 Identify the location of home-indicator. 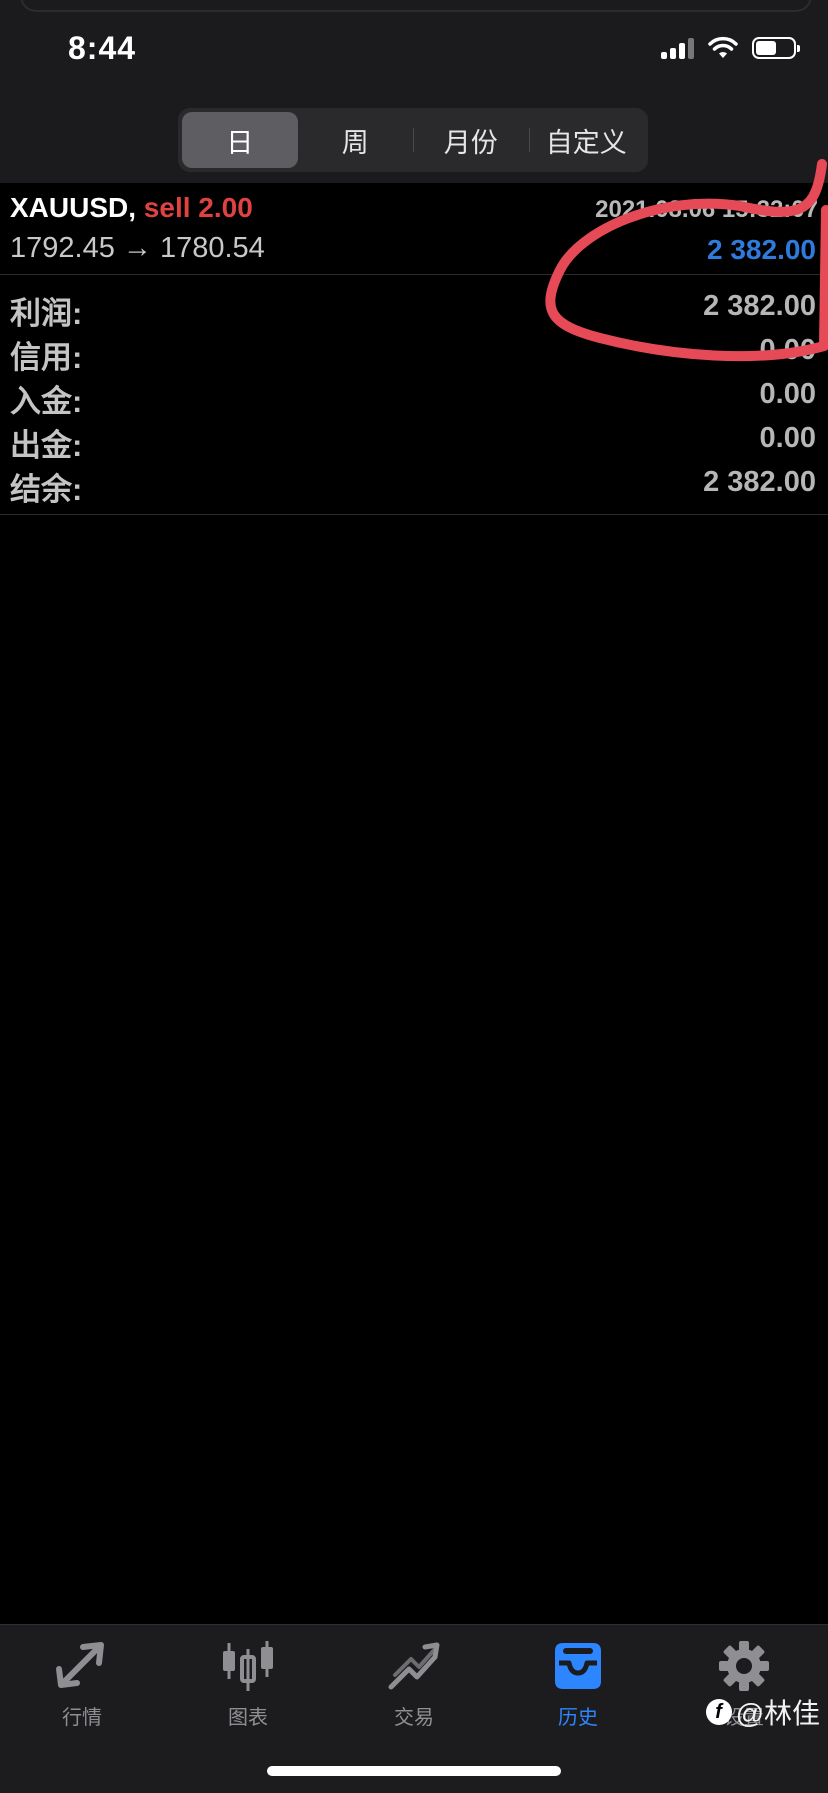
(414, 1771).